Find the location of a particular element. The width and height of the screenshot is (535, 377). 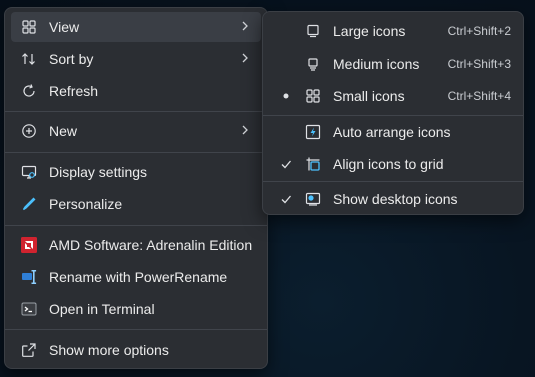

pen-icon is located at coordinates (29, 204).